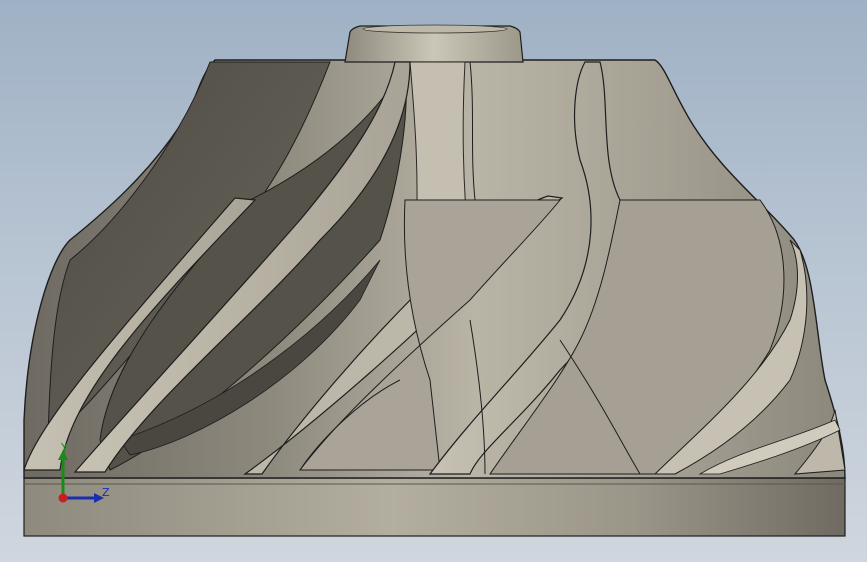 This screenshot has width=867, height=562. Describe the element at coordinates (434, 507) in the screenshot. I see `base-disk` at that location.